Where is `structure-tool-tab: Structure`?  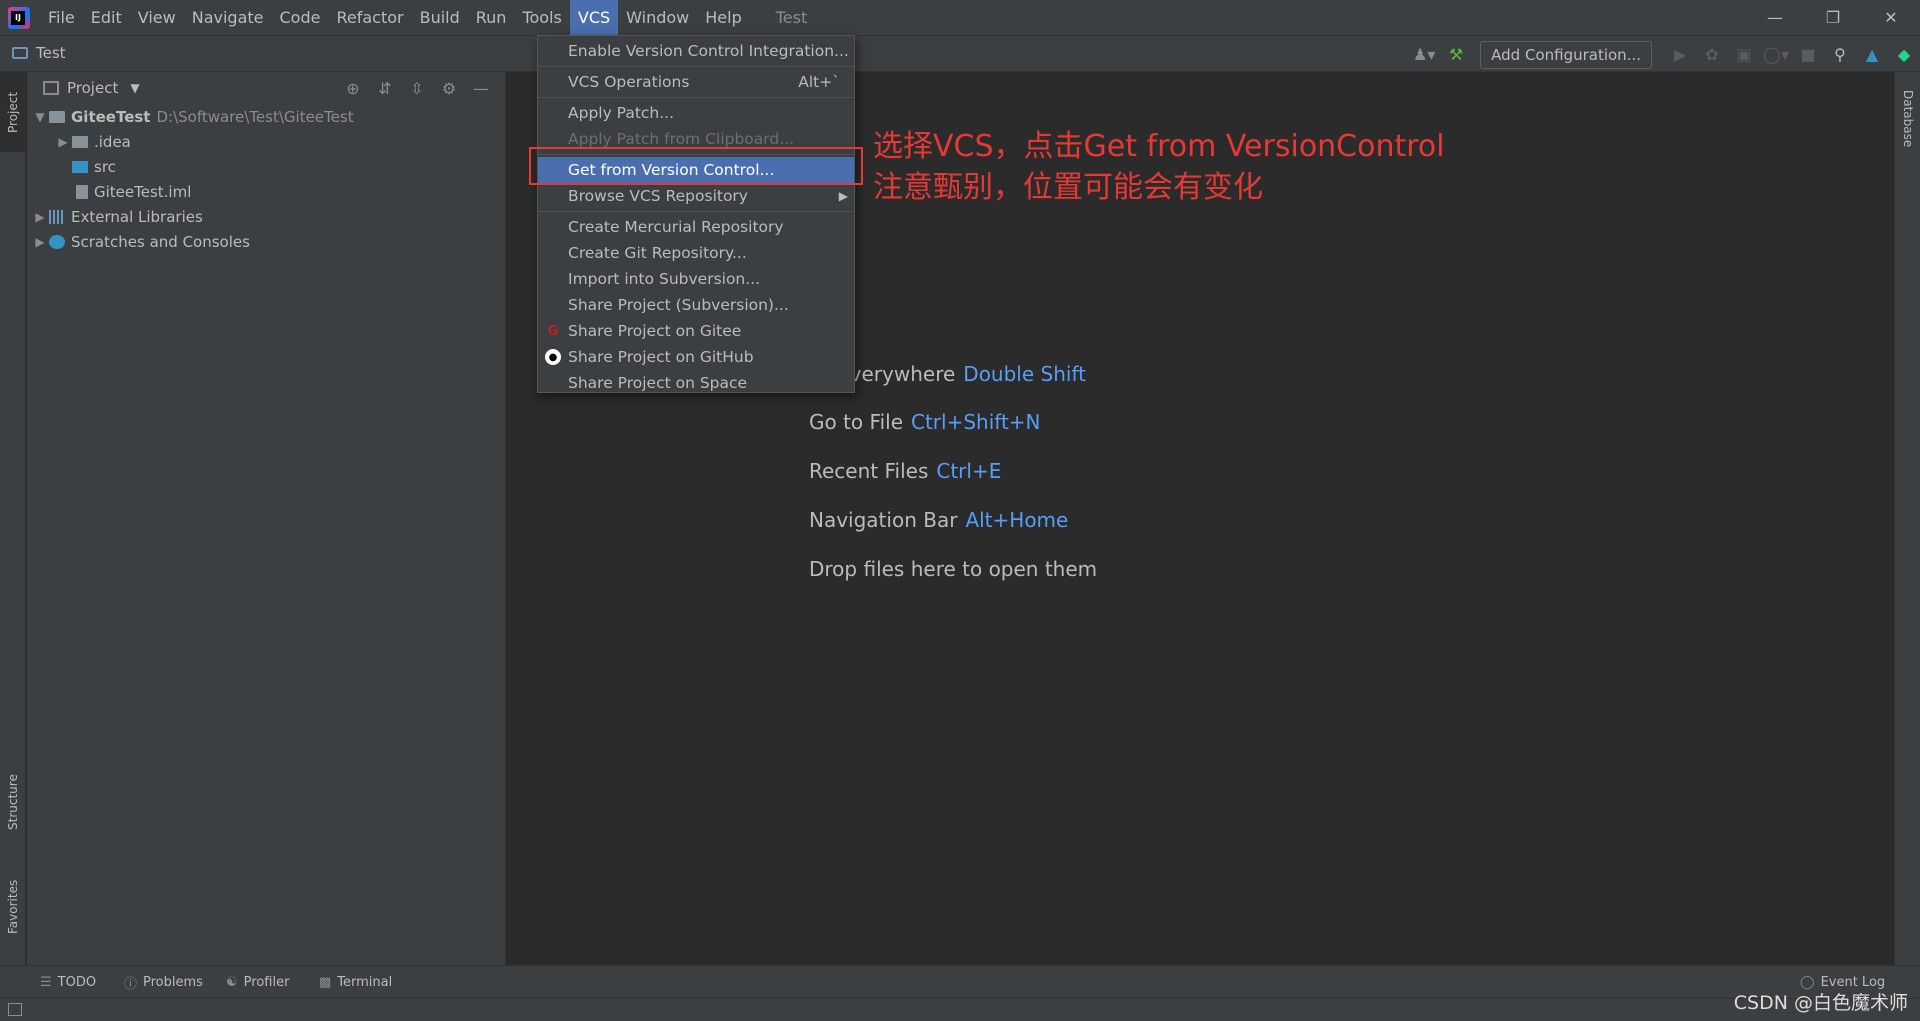 structure-tool-tab: Structure is located at coordinates (13, 802).